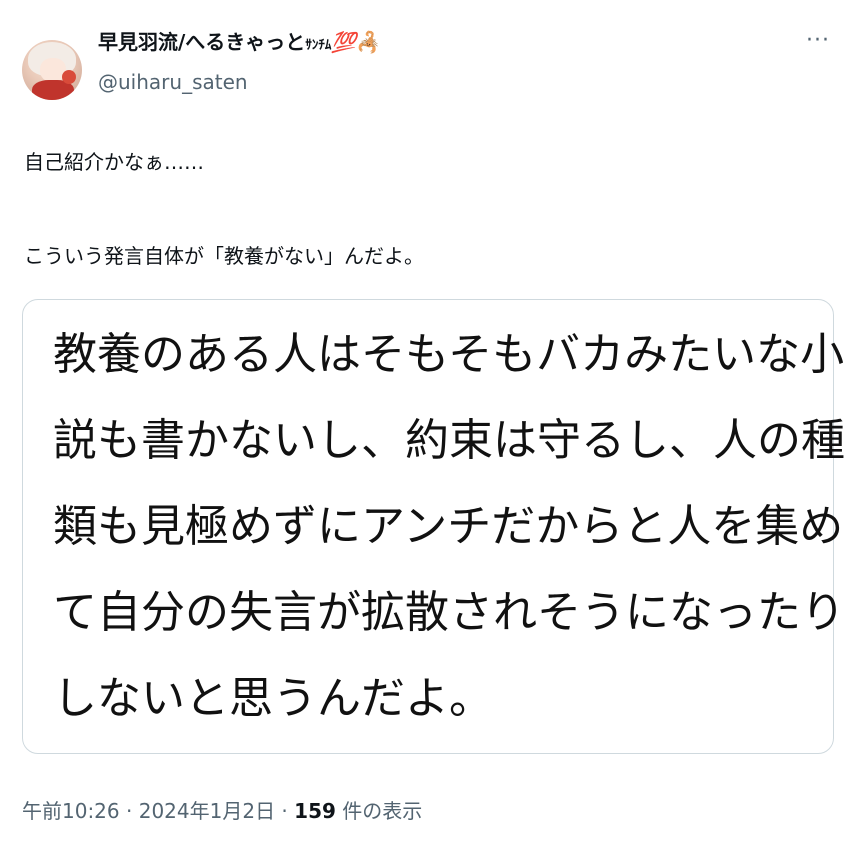 The image size is (857, 857). I want to click on tweet-time: 午前10:26, so click(71, 811).